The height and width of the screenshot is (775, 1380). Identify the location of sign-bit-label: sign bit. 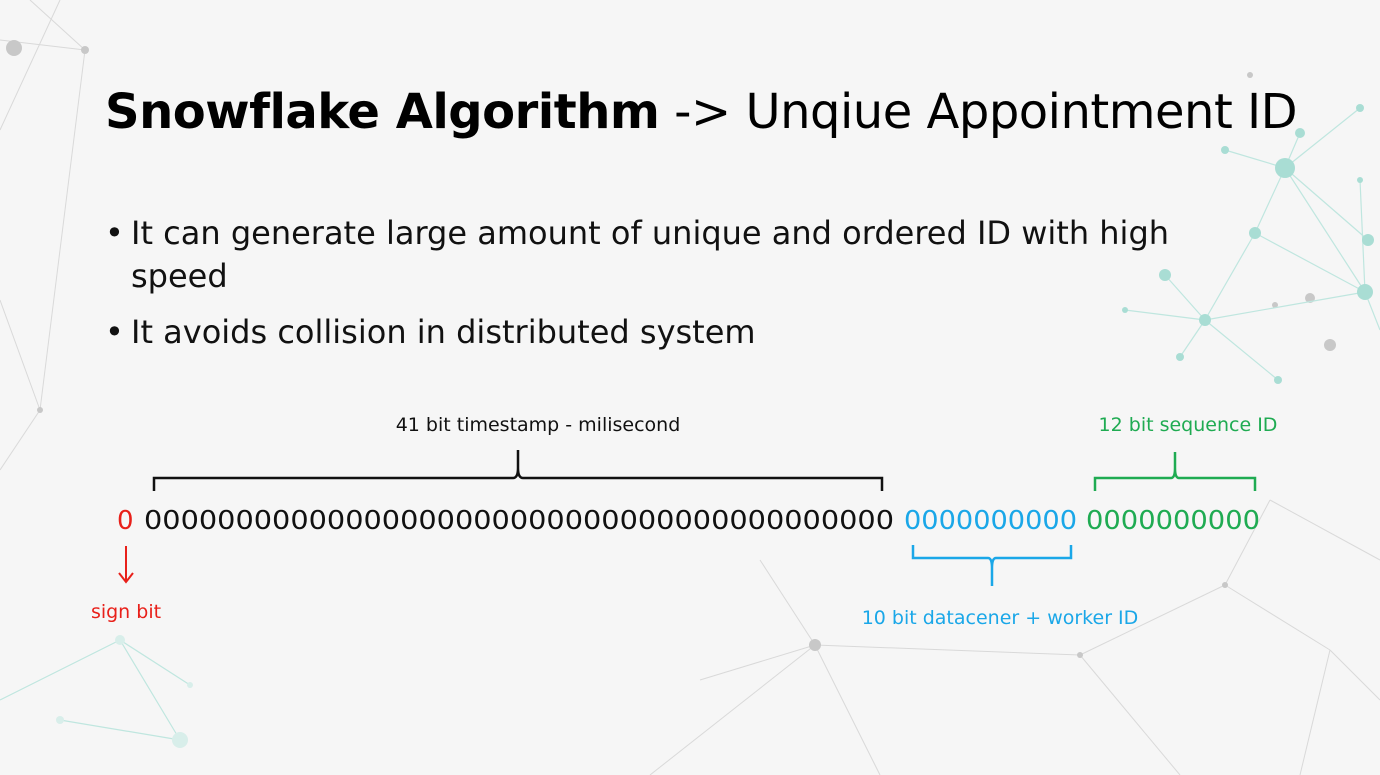
(126, 612).